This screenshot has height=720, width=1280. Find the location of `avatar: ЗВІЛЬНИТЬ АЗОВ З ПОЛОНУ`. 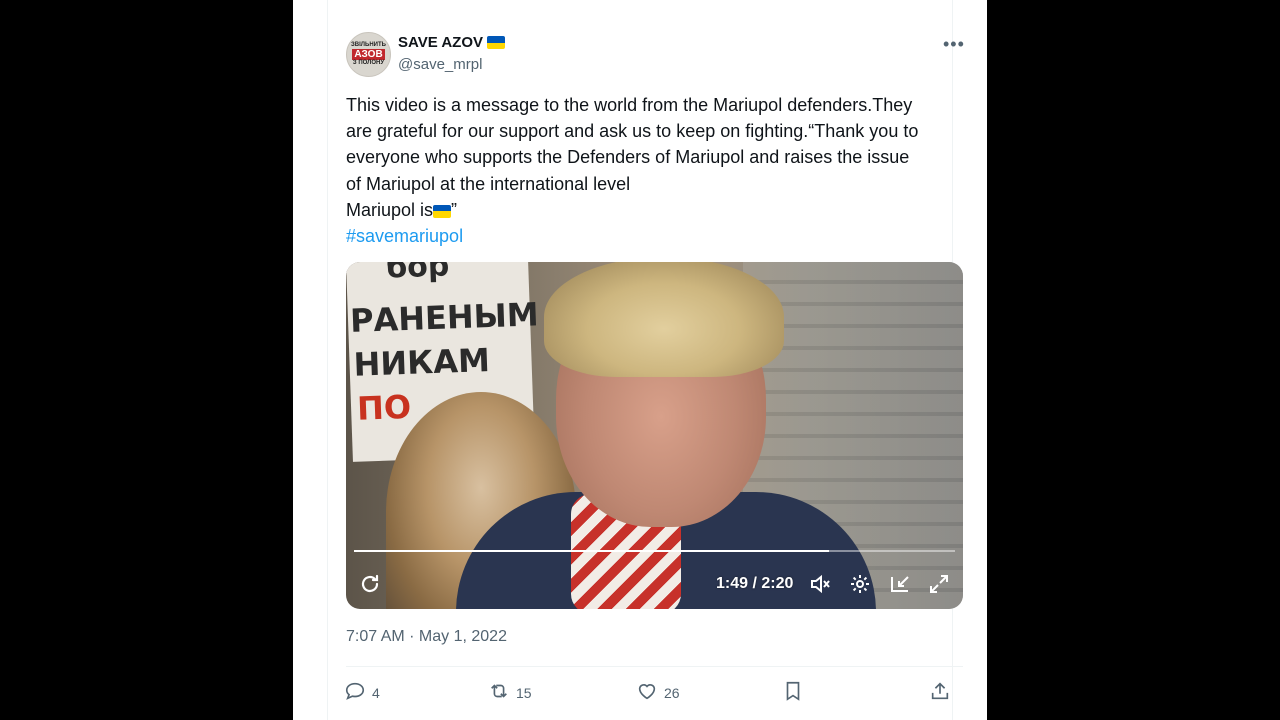

avatar: ЗВІЛЬНИТЬ АЗОВ З ПОЛОНУ is located at coordinates (368, 54).